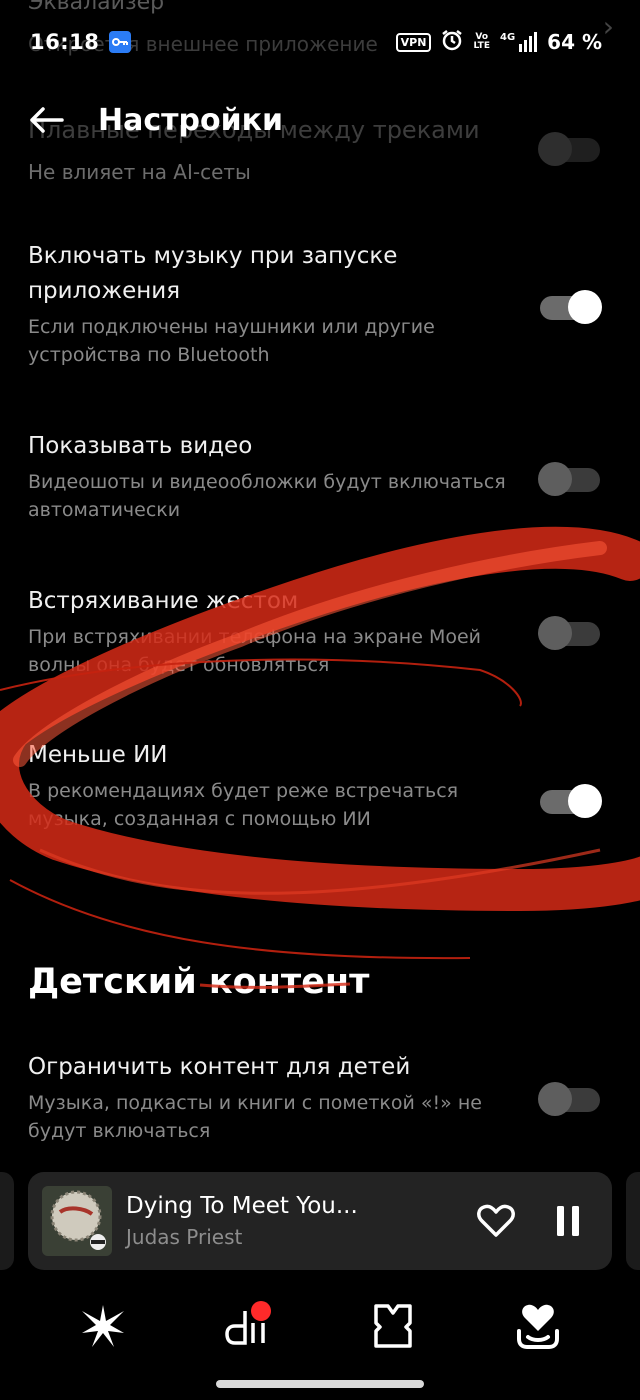 Image resolution: width=640 pixels, height=1400 pixels. Describe the element at coordinates (413, 42) in the screenshot. I see `vpn-badge: VPN` at that location.